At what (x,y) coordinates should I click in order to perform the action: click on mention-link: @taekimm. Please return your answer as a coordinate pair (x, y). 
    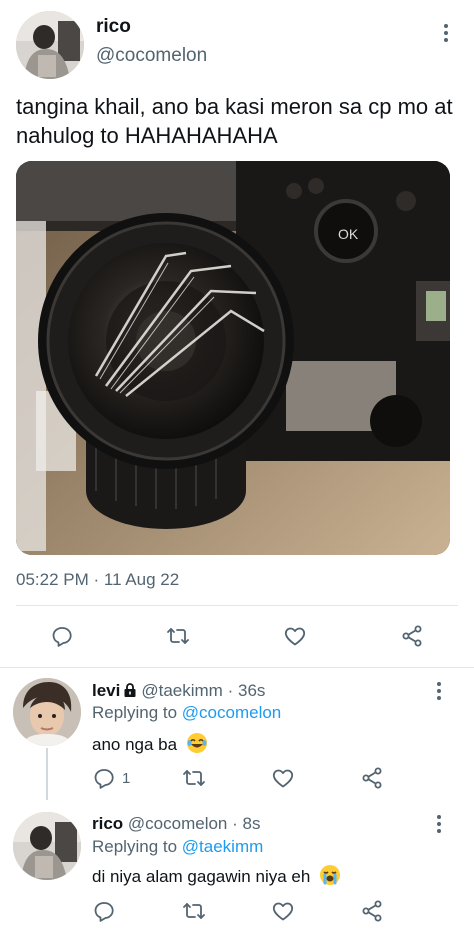
    Looking at the image, I should click on (223, 846).